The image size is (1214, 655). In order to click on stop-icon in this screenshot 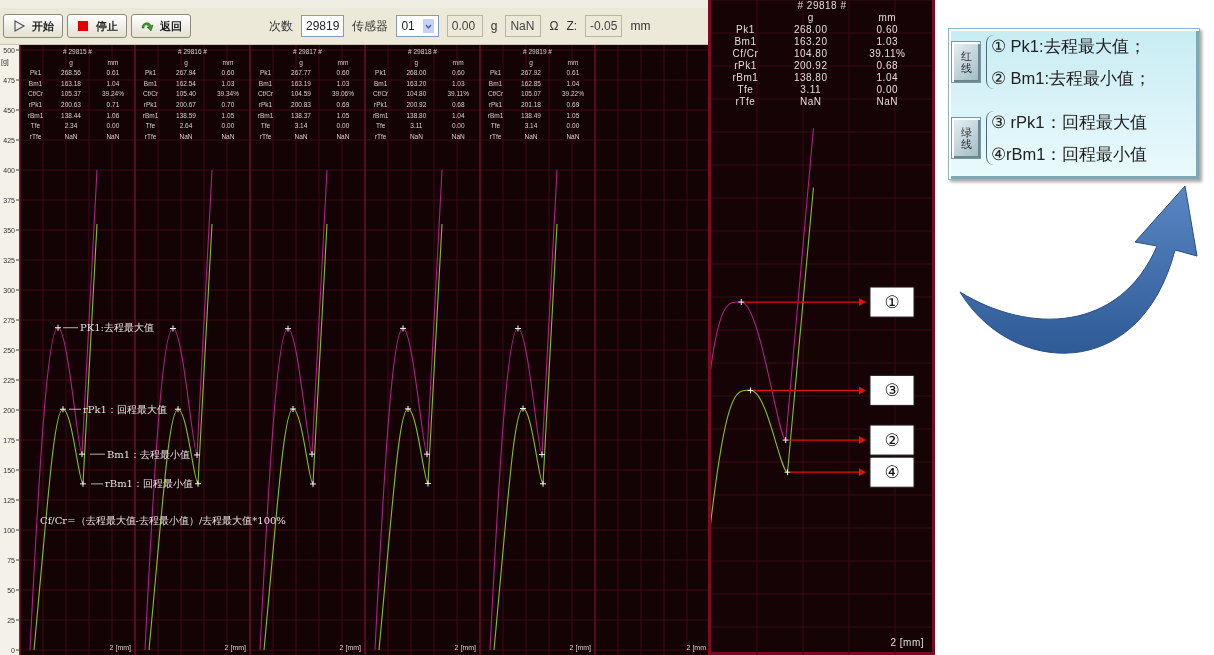, I will do `click(83, 26)`.